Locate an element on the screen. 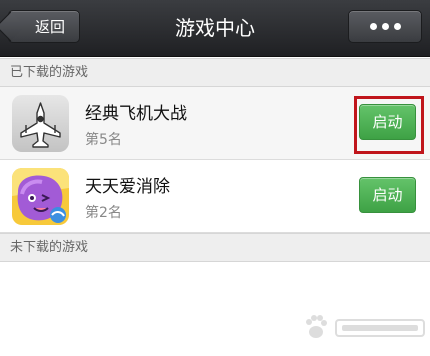 The width and height of the screenshot is (430, 356). airplane-icon is located at coordinates (40, 123).